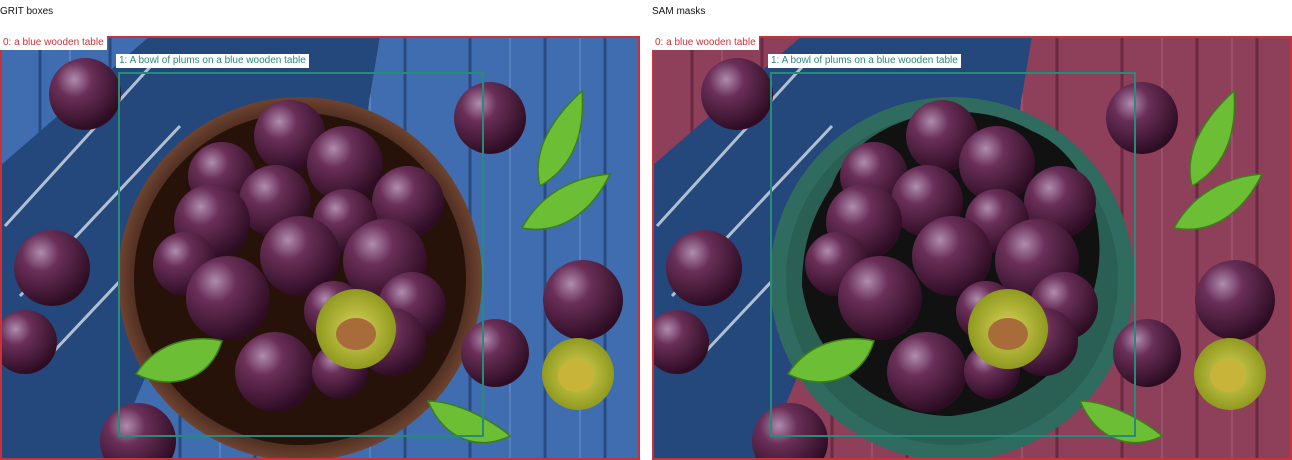 The width and height of the screenshot is (1292, 460). Describe the element at coordinates (679, 11) in the screenshot. I see `sam-panel-title: SAM masks` at that location.